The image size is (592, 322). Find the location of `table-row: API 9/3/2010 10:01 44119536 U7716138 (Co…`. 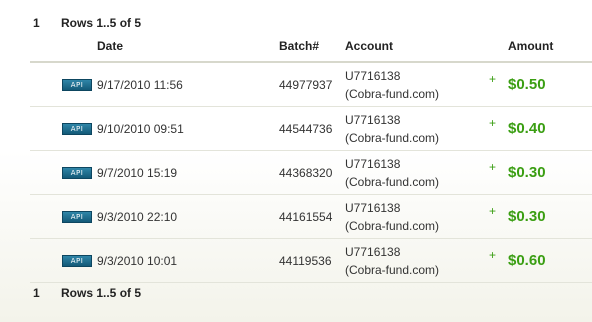

table-row: API 9/3/2010 10:01 44119536 U7716138 (Co… is located at coordinates (311, 261).